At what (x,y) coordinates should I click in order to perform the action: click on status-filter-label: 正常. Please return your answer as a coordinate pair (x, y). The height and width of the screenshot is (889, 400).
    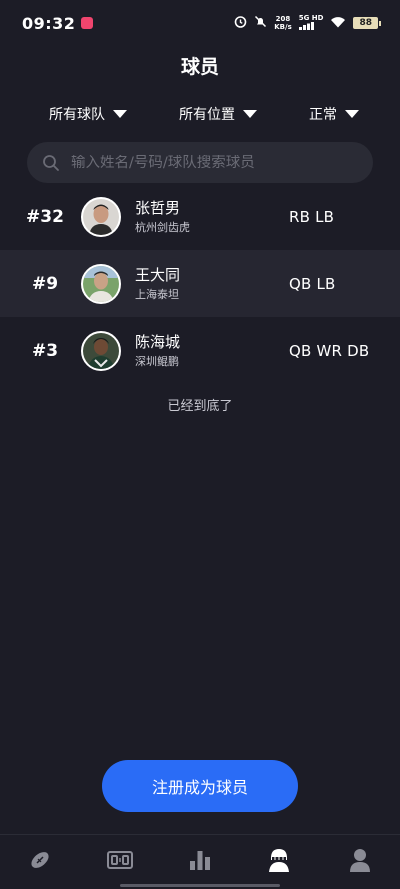
    Looking at the image, I should click on (323, 115).